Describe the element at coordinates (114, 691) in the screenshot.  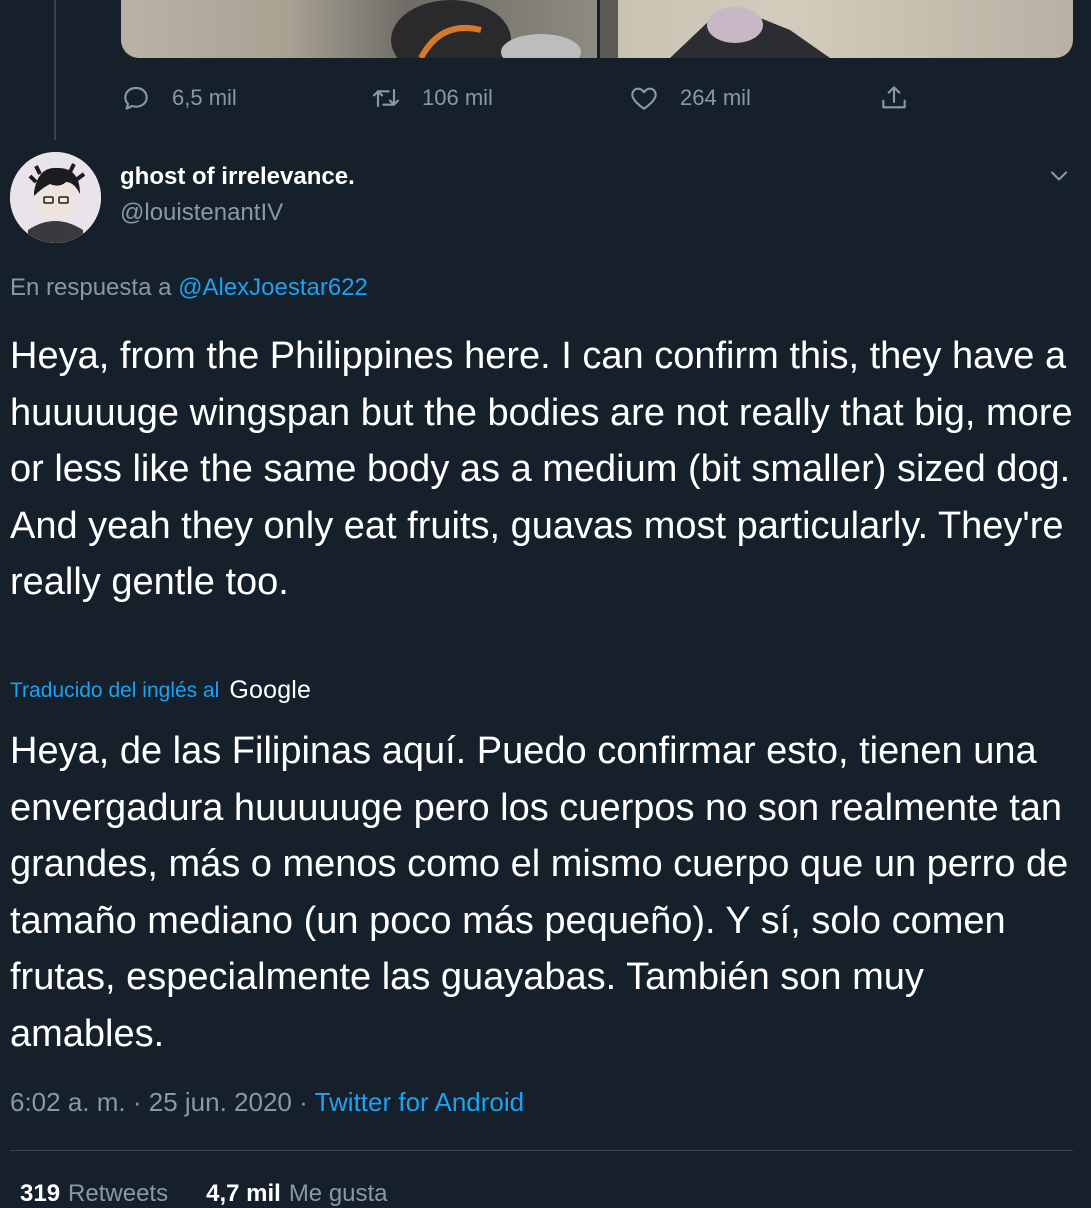
I see `translated-label: Traducido del inglés al` at that location.